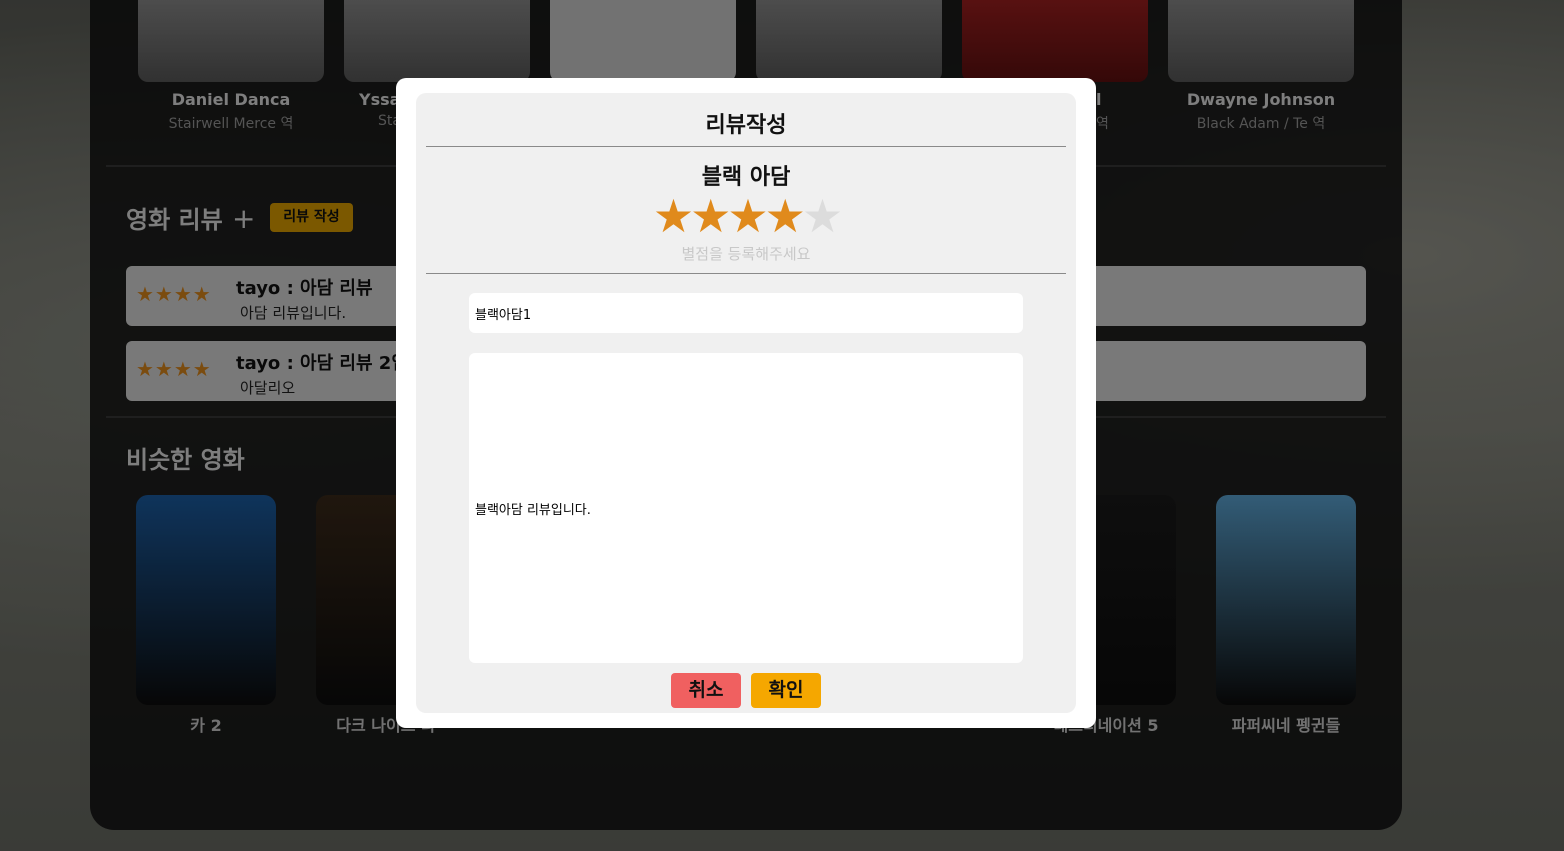  Describe the element at coordinates (786, 690) in the screenshot. I see `confirm-button: 확인` at that location.